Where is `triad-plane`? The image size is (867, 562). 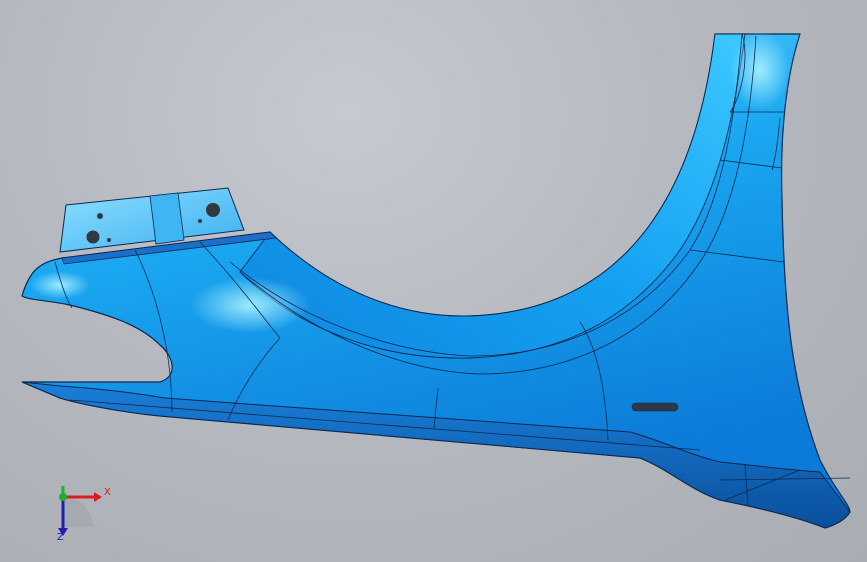
triad-plane is located at coordinates (78, 512).